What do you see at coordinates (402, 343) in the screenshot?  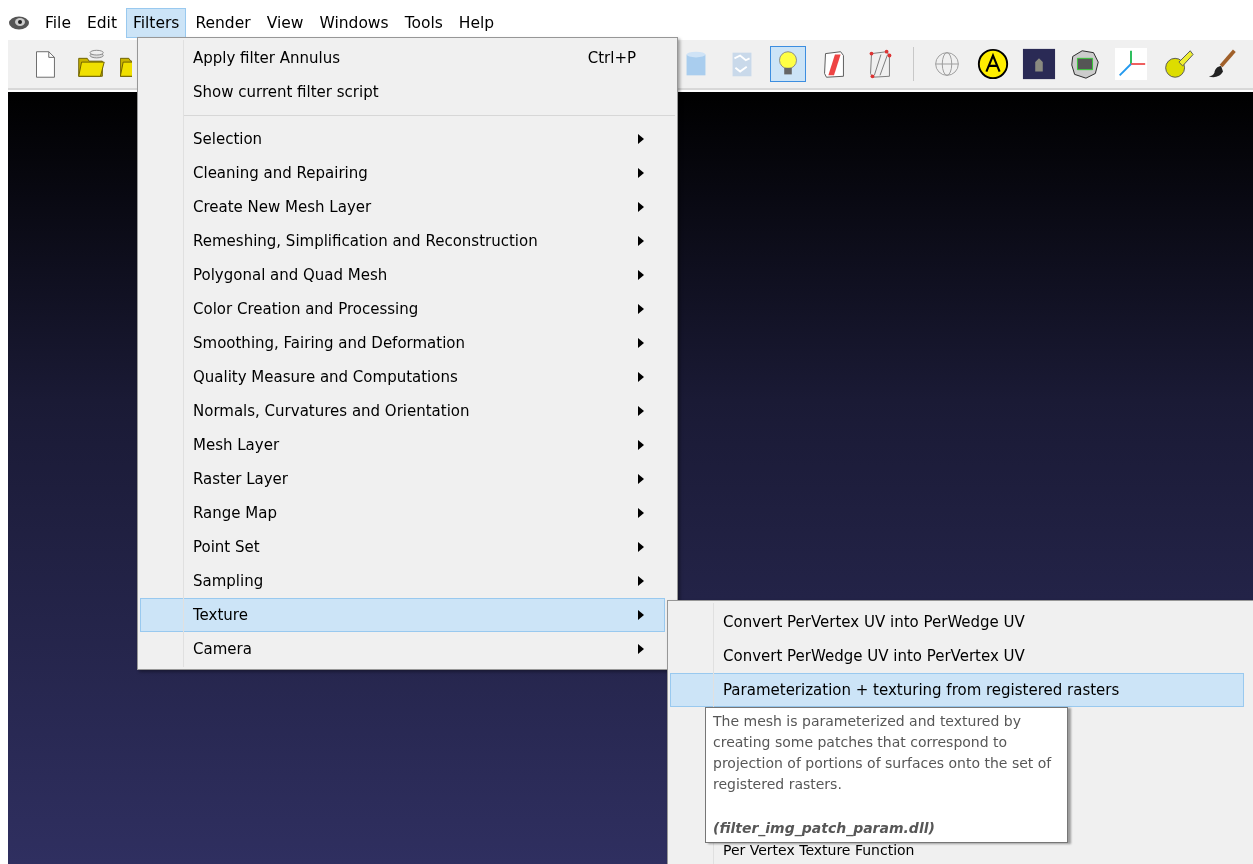 I see `menu-item: Smoothing, Fairing and Deformation` at bounding box center [402, 343].